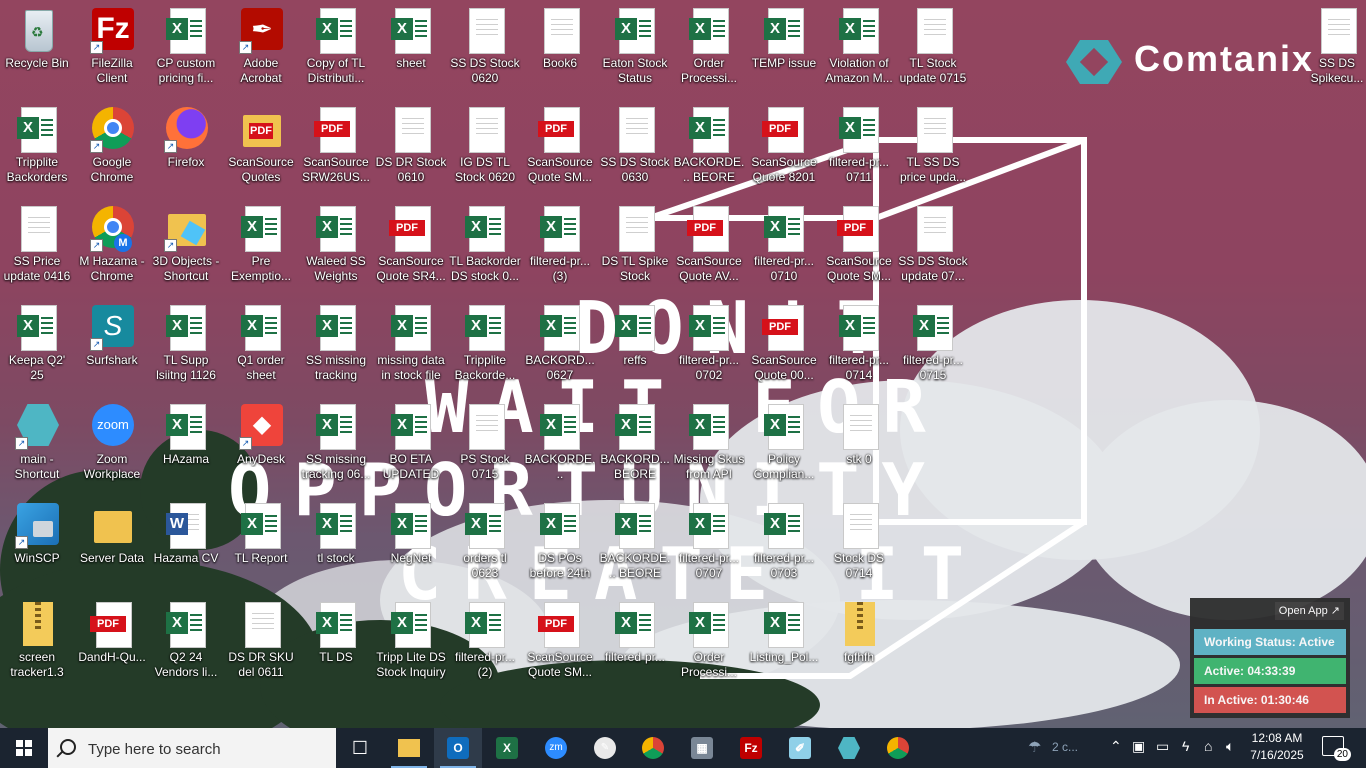  I want to click on desktop-icon: Xfiltered-pr... 0715, so click(933, 349).